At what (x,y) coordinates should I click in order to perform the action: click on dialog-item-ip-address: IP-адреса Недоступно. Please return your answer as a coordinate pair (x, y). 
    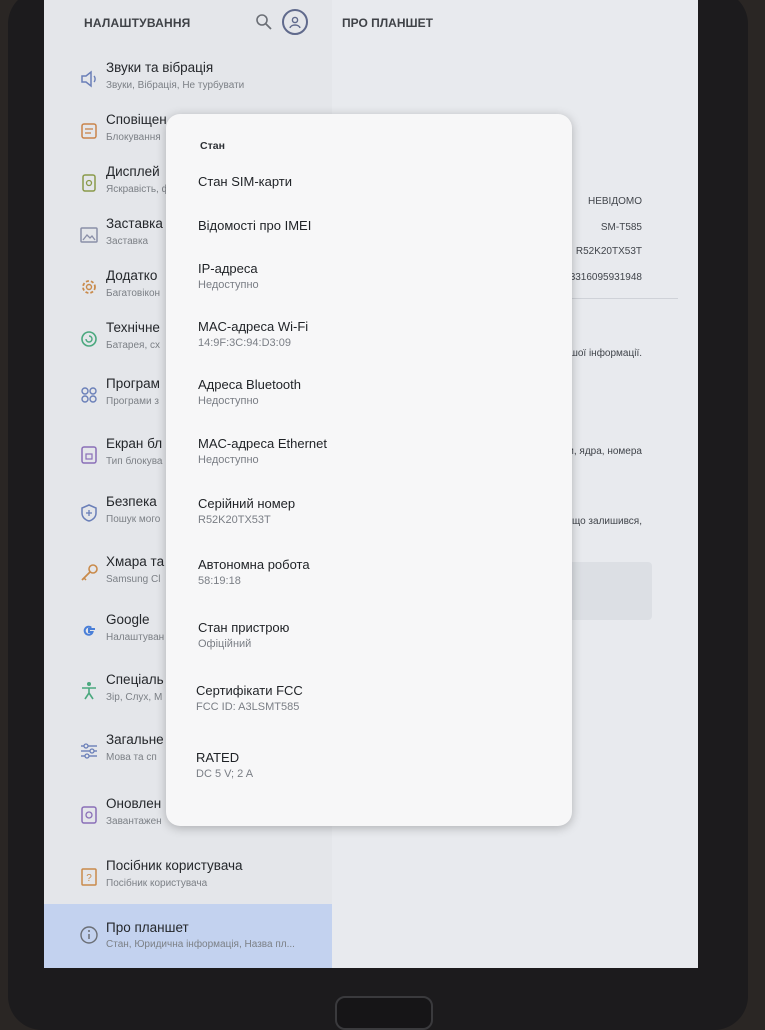
    Looking at the image, I should click on (228, 276).